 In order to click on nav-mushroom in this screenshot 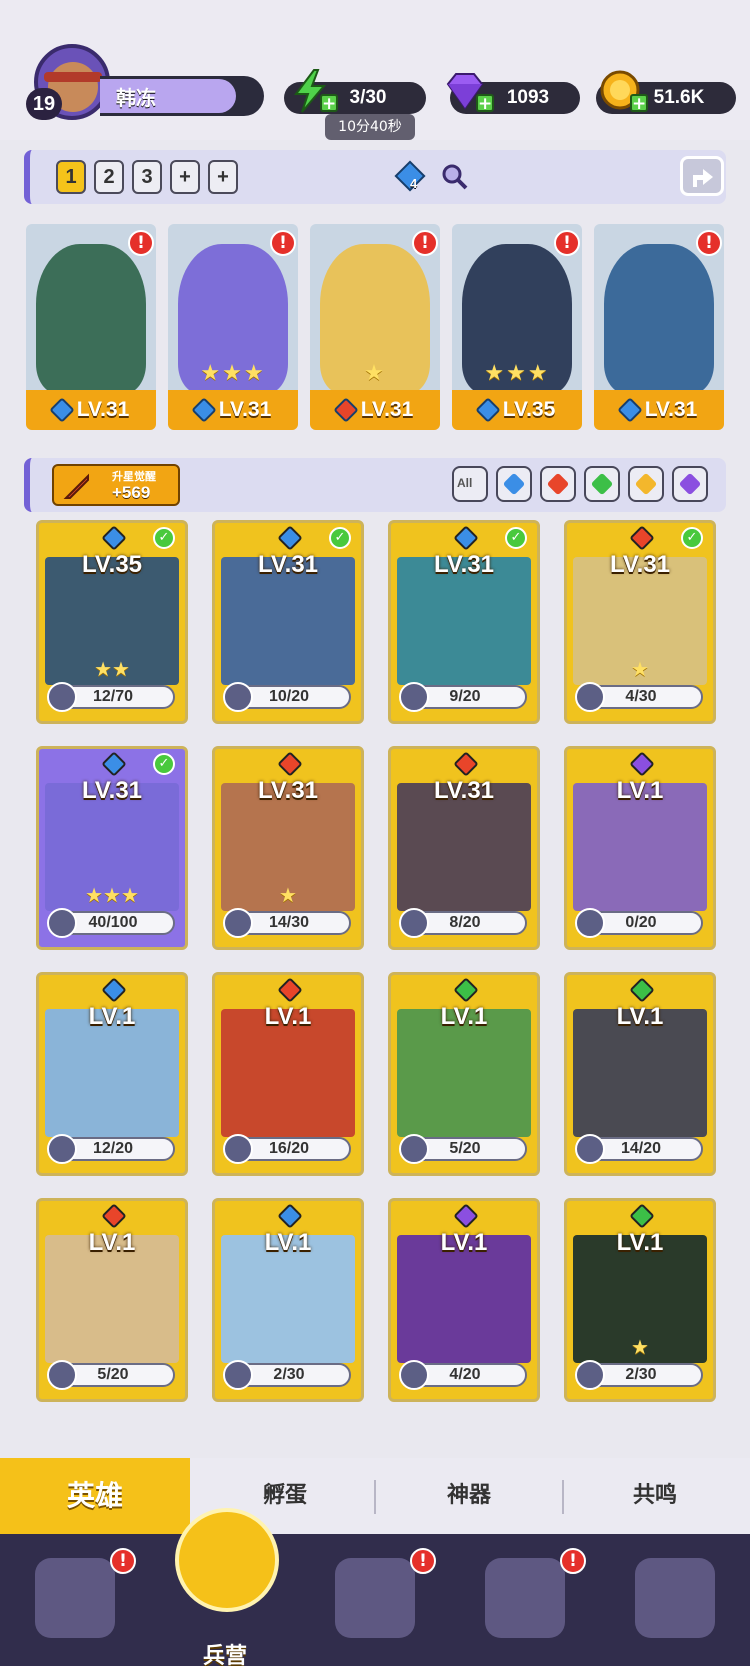, I will do `click(675, 1605)`.